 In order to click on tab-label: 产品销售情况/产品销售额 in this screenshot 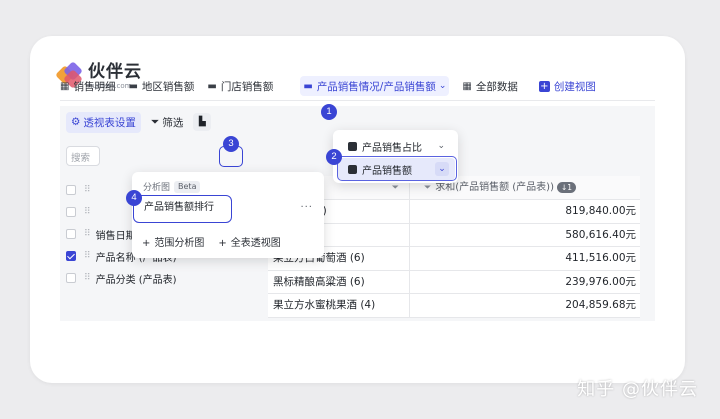, I will do `click(376, 86)`.